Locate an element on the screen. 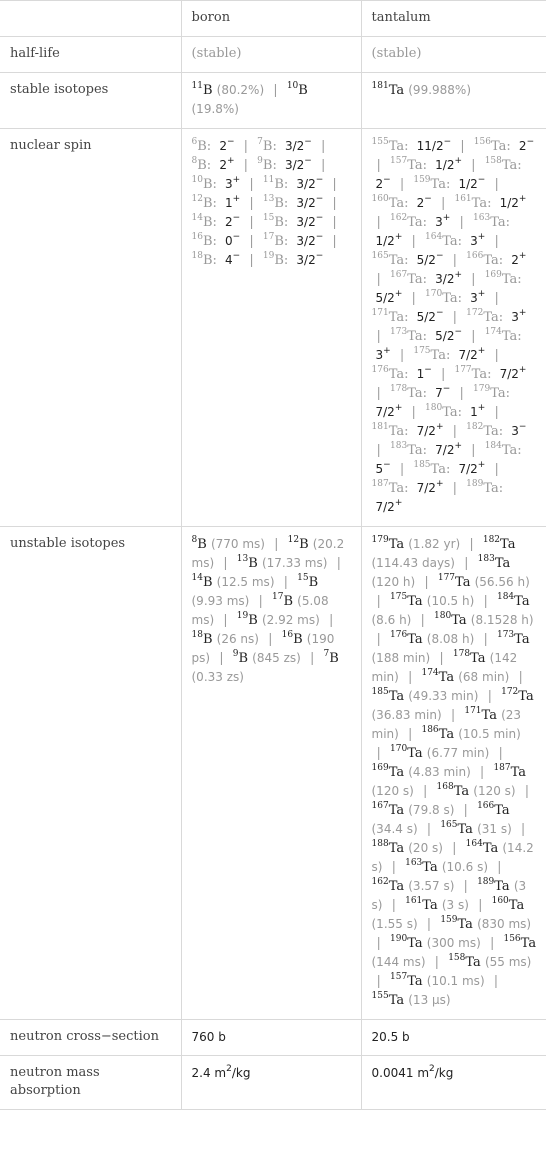  isotope-symbol: 184Ta is located at coordinates (513, 601).